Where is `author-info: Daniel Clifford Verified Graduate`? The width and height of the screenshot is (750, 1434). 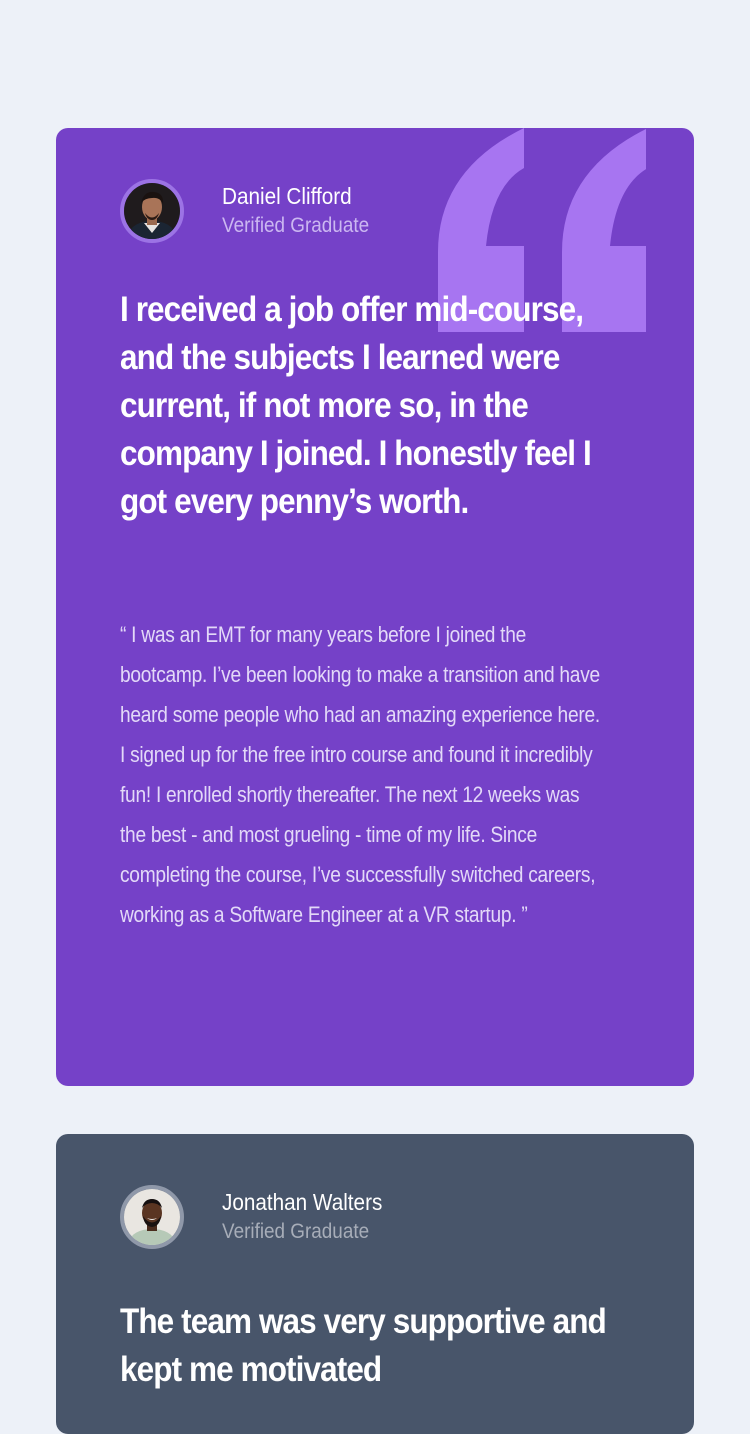
author-info: Daniel Clifford Verified Graduate is located at coordinates (252, 211).